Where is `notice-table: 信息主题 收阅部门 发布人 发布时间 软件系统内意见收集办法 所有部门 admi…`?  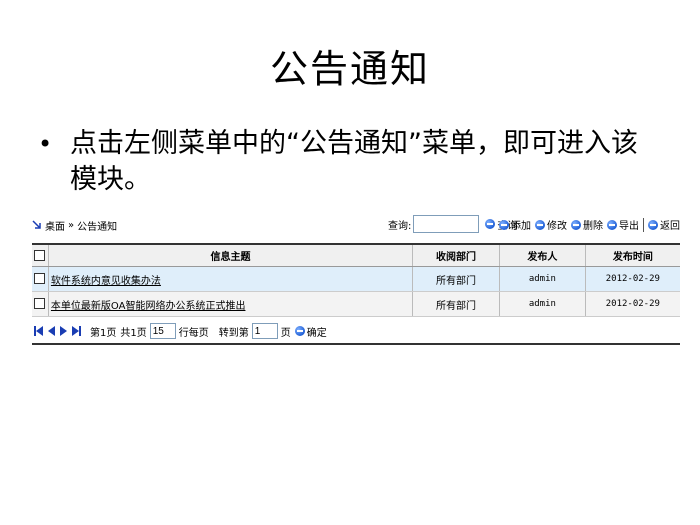
notice-table: 信息主题 收阅部门 发布人 发布时间 软件系统内意见收集办法 所有部门 admi… is located at coordinates (356, 280).